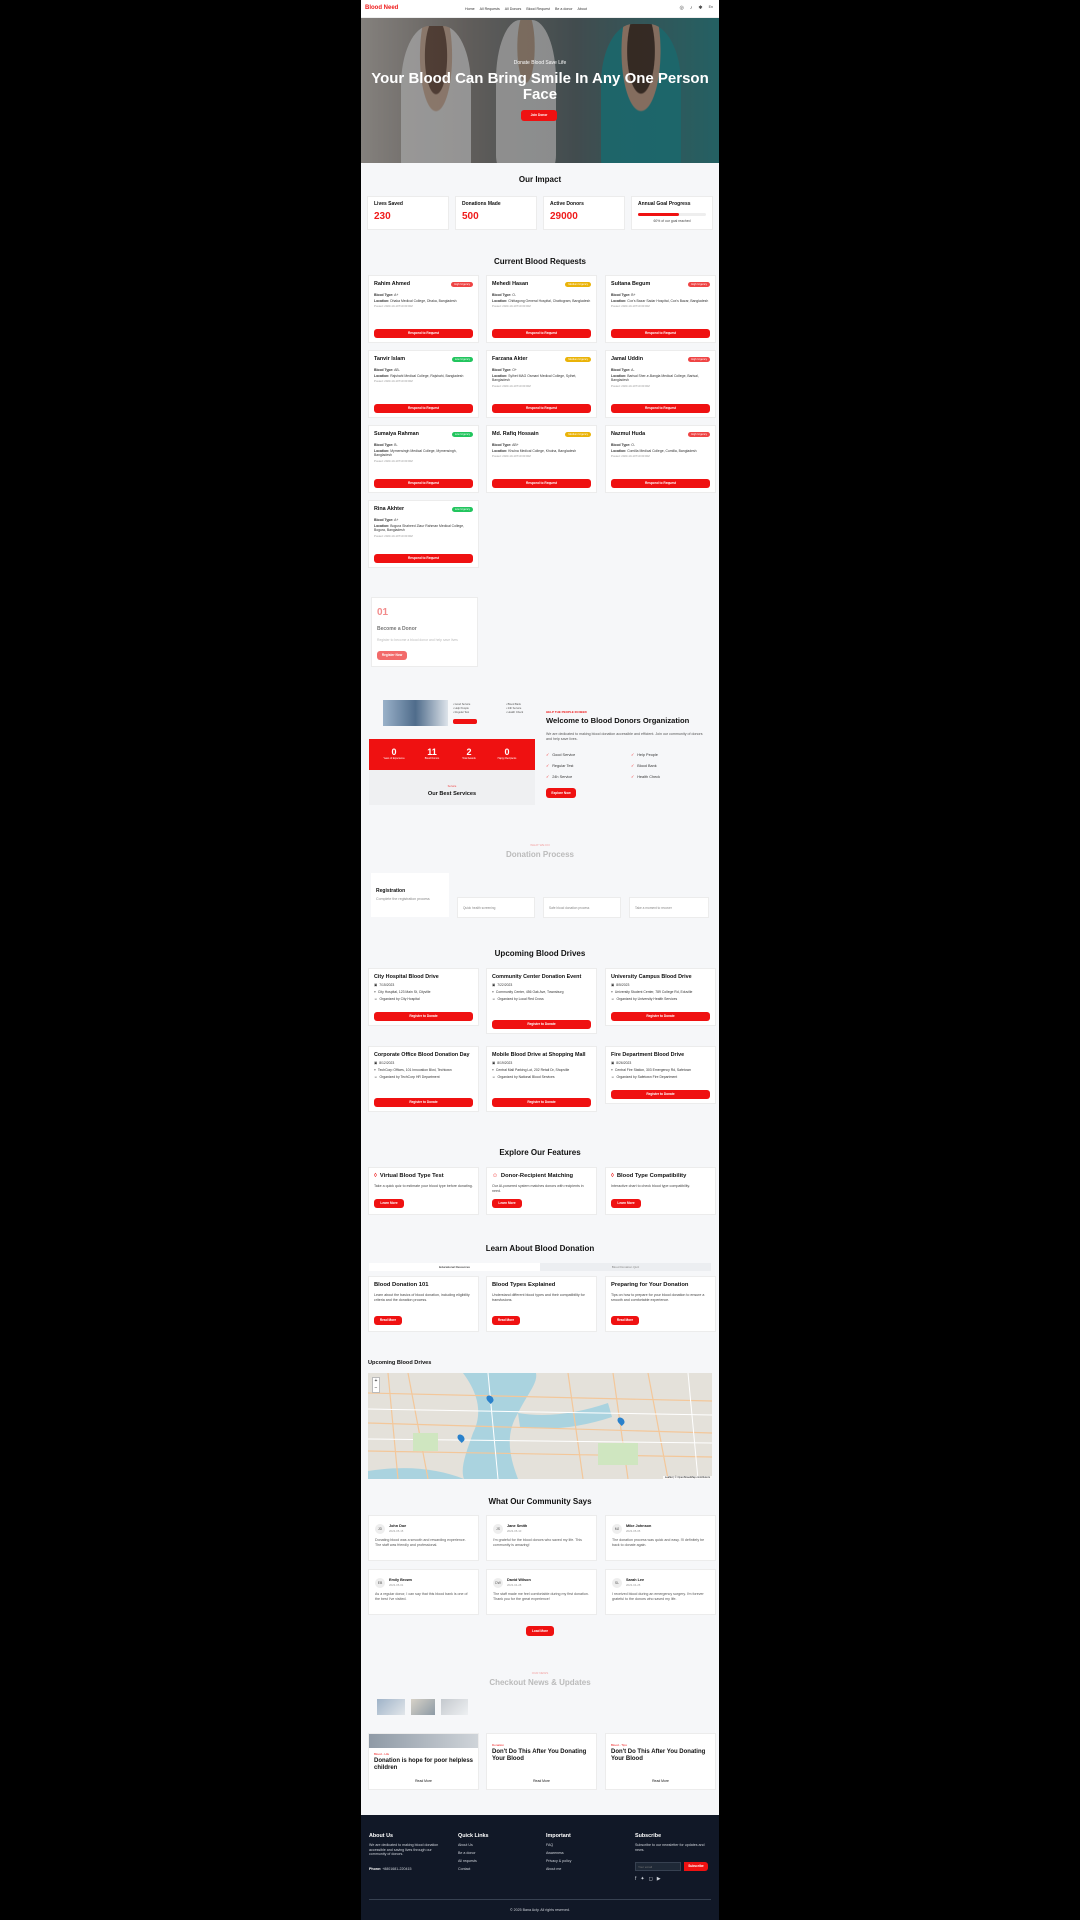 The height and width of the screenshot is (1920, 1080). What do you see at coordinates (558, 1861) in the screenshot?
I see `footer-link: Privacy & policy` at bounding box center [558, 1861].